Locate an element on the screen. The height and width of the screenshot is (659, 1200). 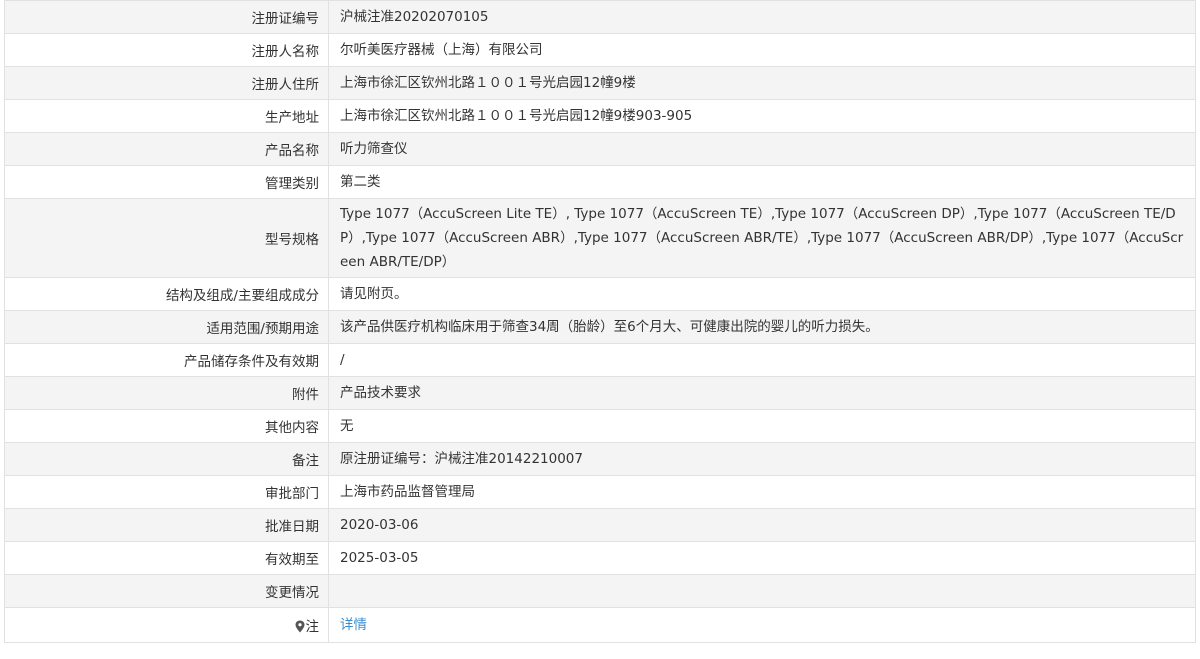
note-value-cell: 详情 is located at coordinates (762, 625).